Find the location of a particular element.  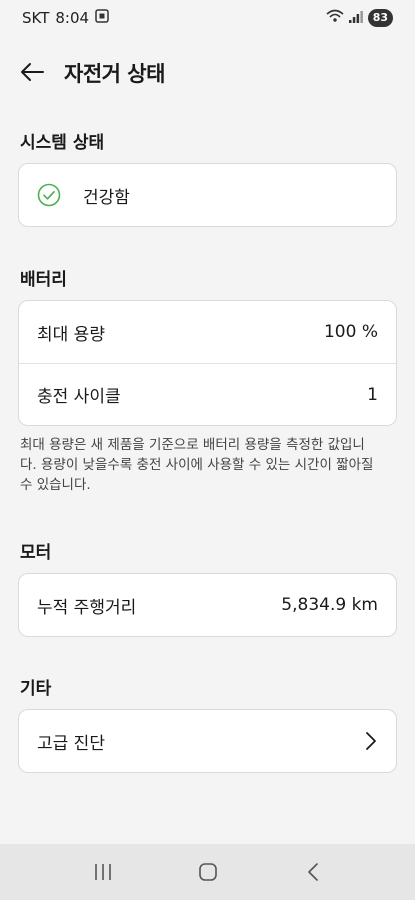

page-title: 자전거 상태 is located at coordinates (114, 74).